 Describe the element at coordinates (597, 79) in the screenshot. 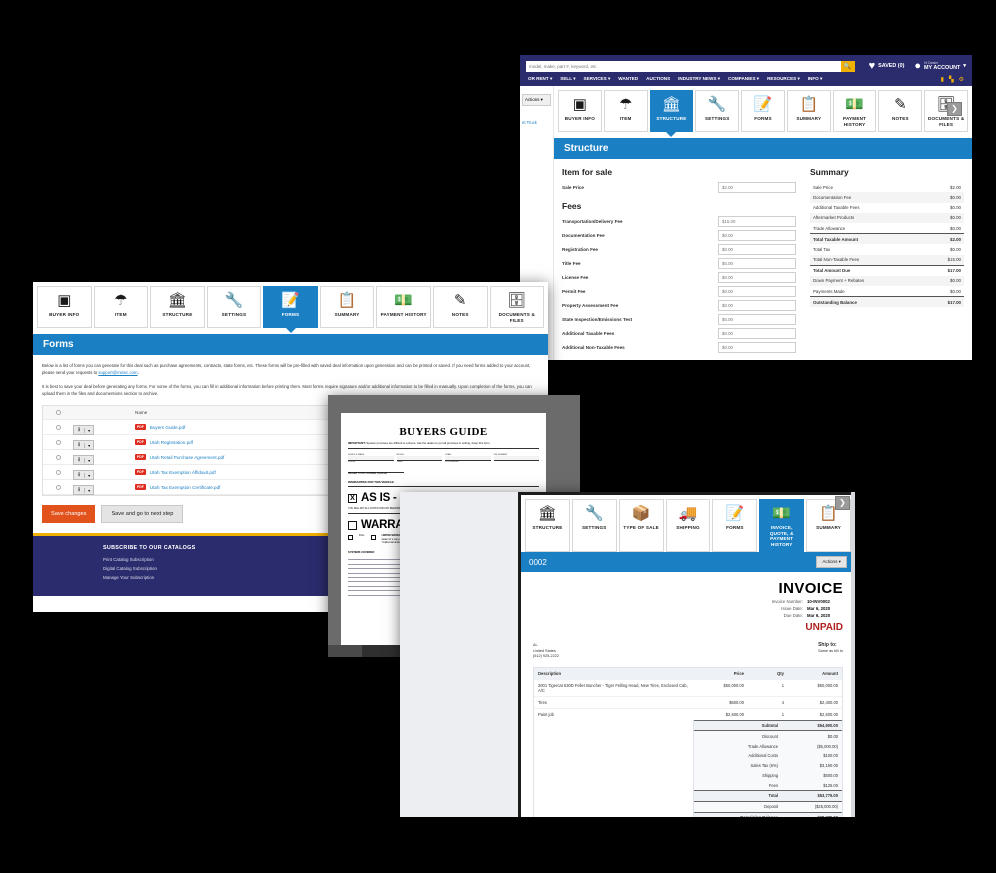

I see `menu-item: SERVICES ▾` at that location.